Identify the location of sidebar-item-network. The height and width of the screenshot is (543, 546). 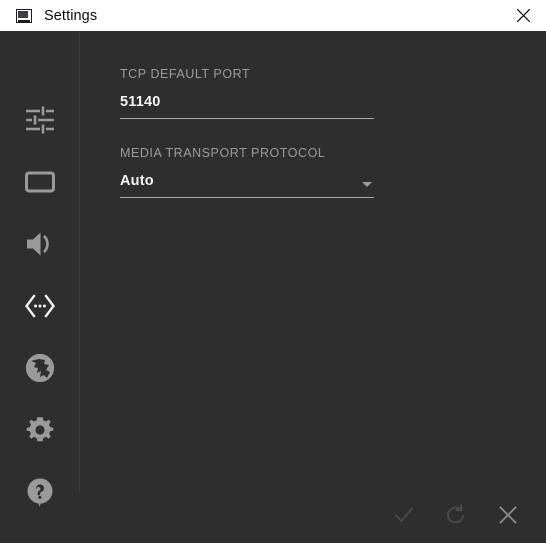
(40, 306).